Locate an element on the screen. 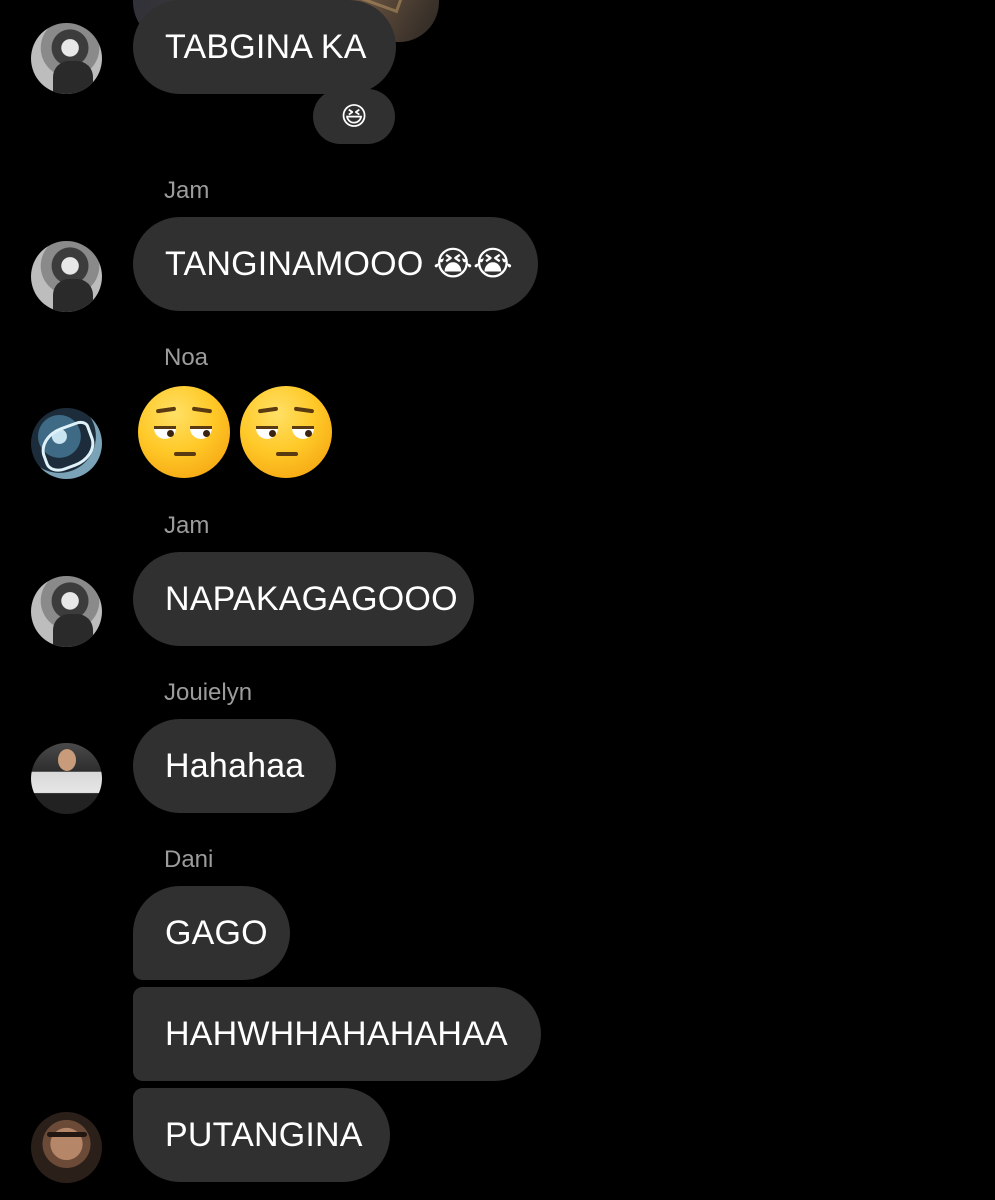 The height and width of the screenshot is (1200, 995). message-bubble: GAGO is located at coordinates (211, 933).